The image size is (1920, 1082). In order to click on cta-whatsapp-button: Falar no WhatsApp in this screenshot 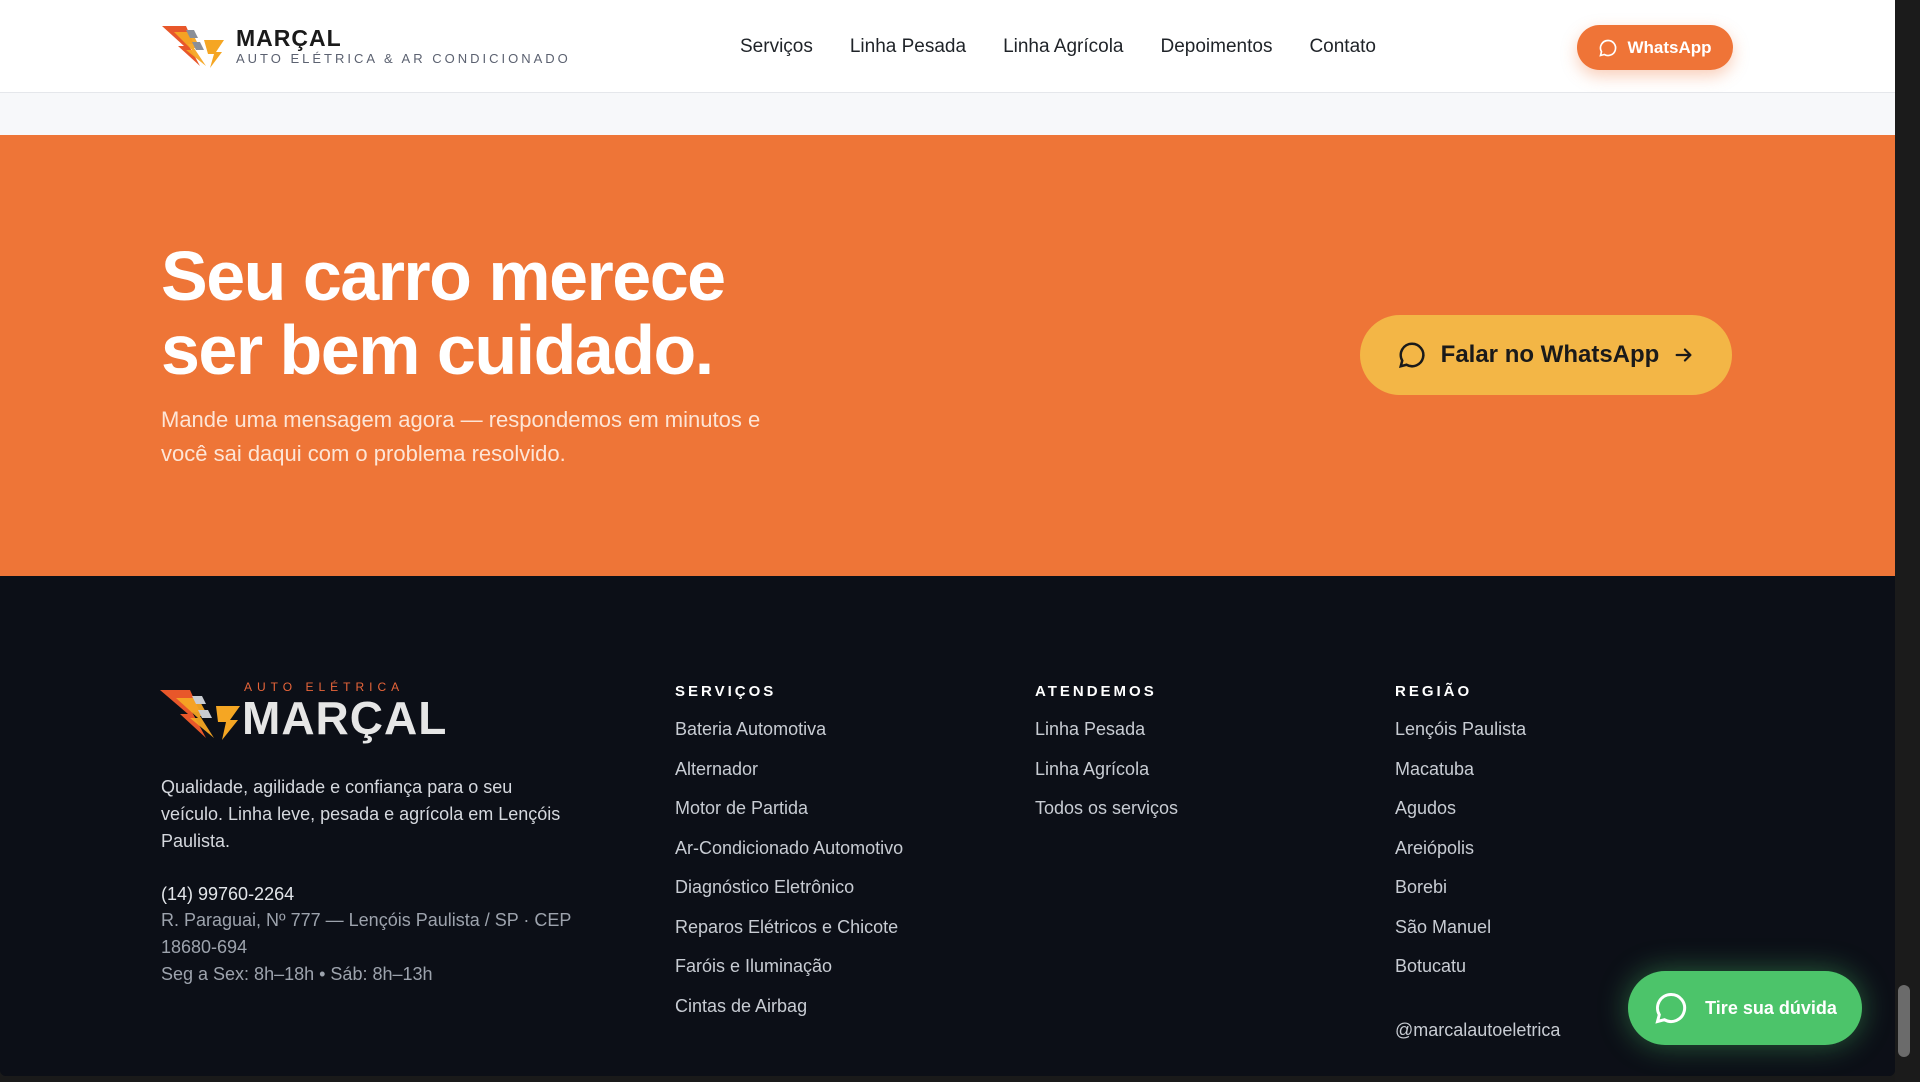, I will do `click(1546, 355)`.